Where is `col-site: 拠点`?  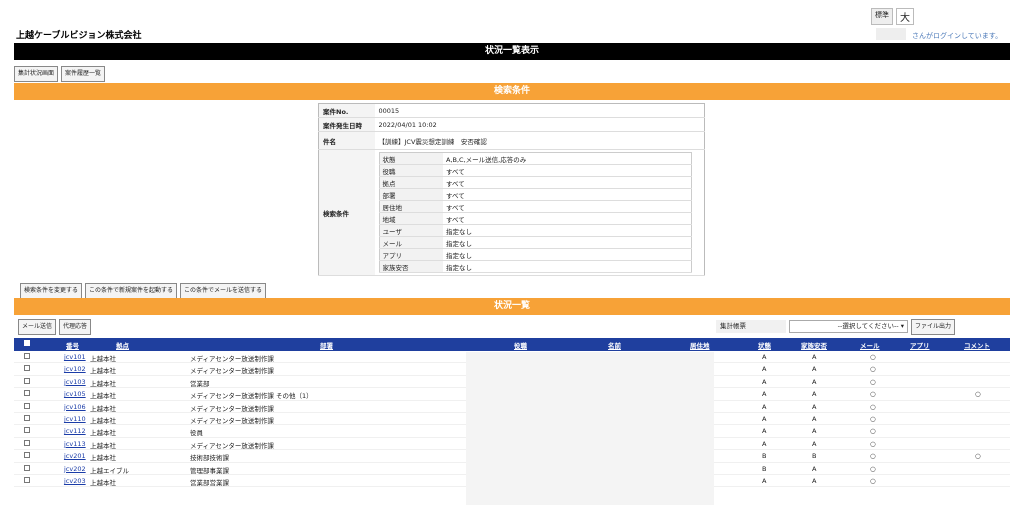 col-site: 拠点 is located at coordinates (122, 345).